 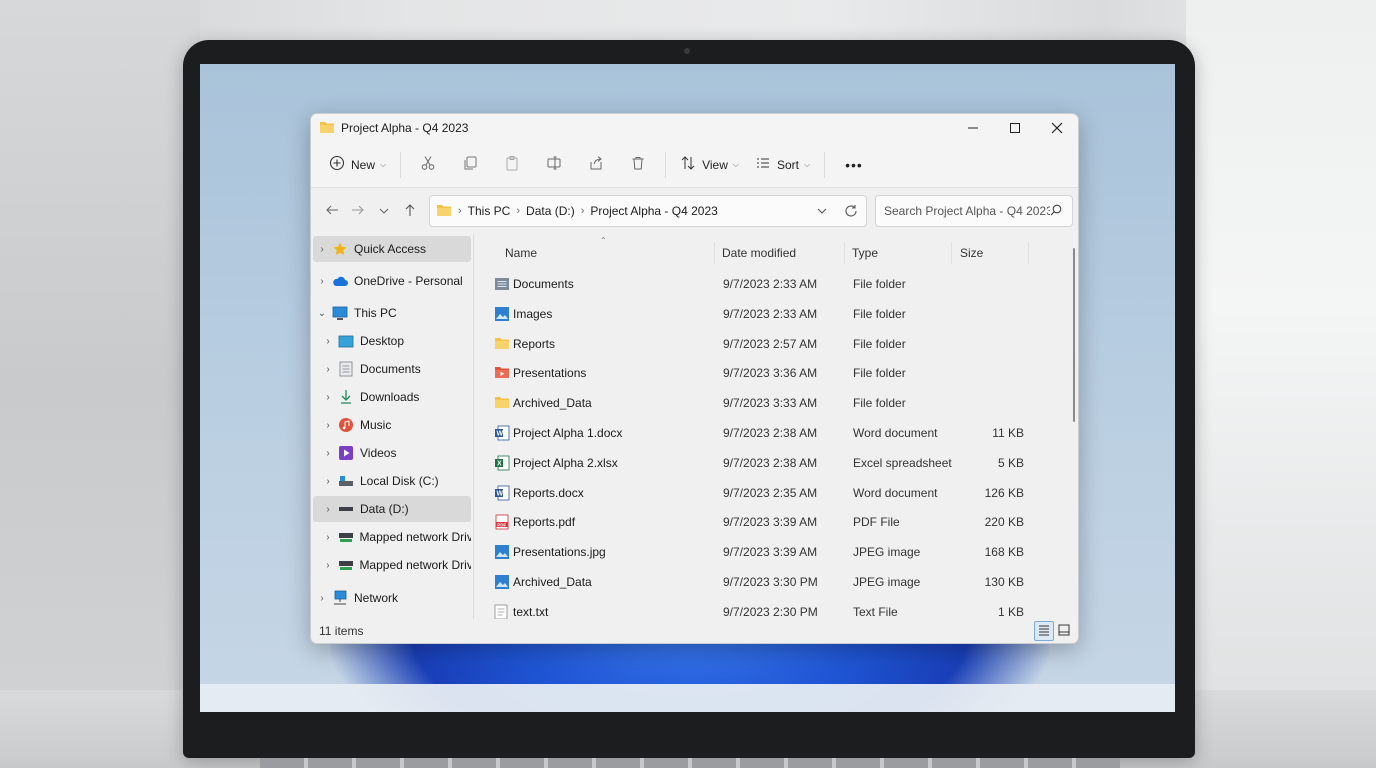 I want to click on file-date-modified: 9/7/2023 3:39 AM, so click(x=770, y=522).